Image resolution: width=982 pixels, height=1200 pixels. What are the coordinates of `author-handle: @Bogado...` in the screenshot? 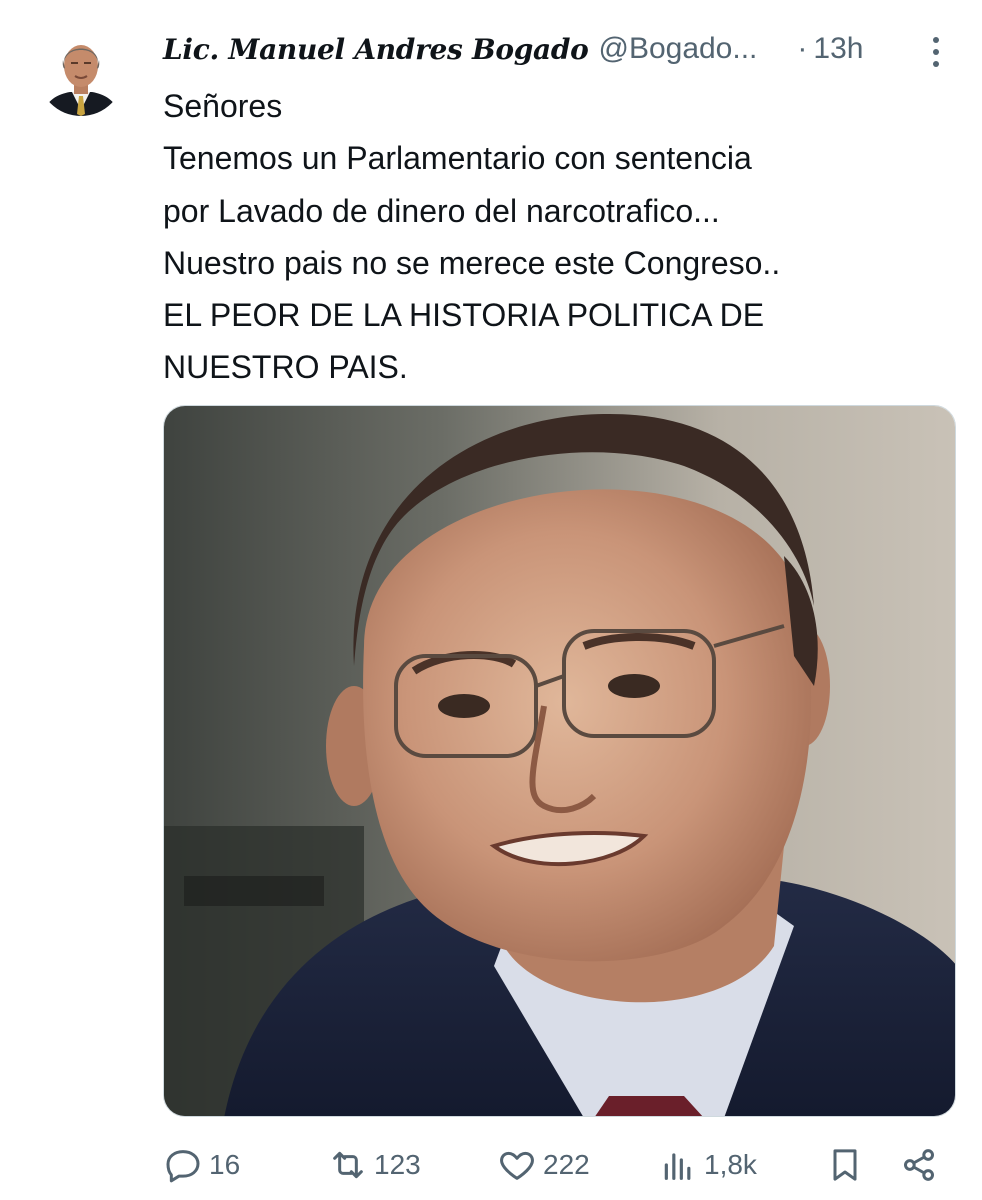 It's located at (677, 49).